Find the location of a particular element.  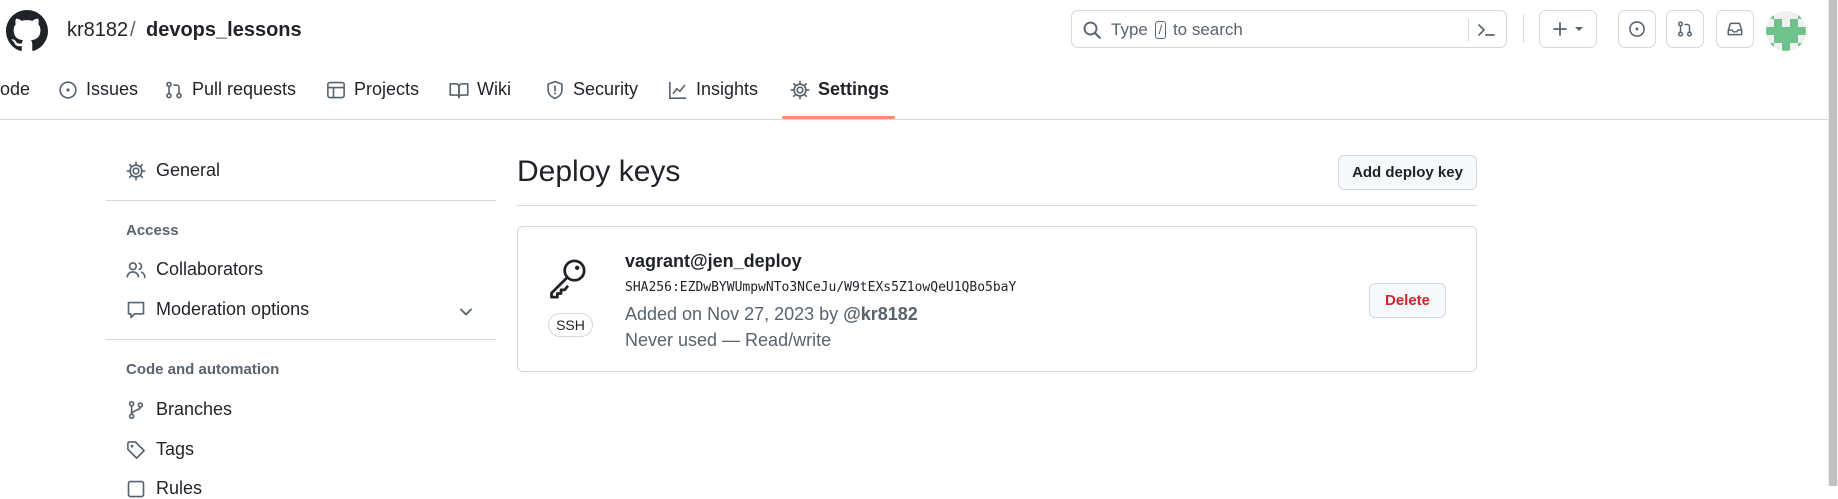

key-added-info: Added on Nov 27, 2023 by @kr8182 is located at coordinates (771, 314).